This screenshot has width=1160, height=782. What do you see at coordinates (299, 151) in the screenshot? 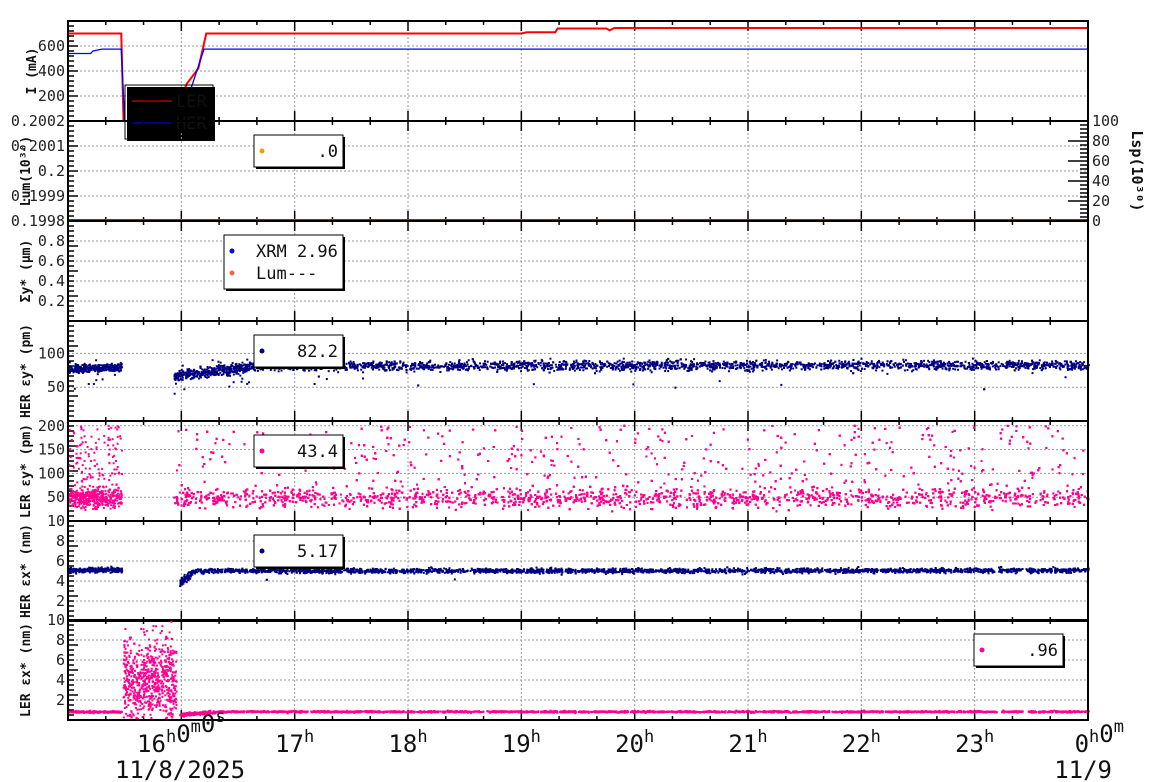
I see `legend-lum: .0` at bounding box center [299, 151].